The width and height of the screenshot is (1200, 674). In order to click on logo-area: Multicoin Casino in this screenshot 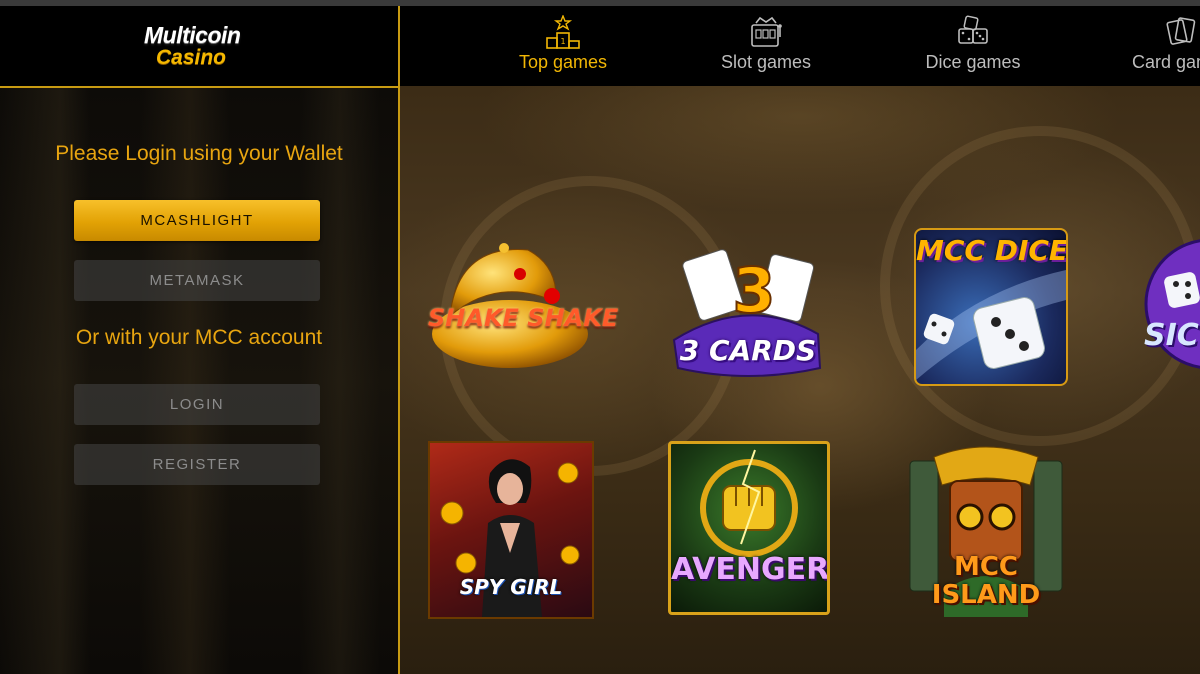, I will do `click(199, 47)`.